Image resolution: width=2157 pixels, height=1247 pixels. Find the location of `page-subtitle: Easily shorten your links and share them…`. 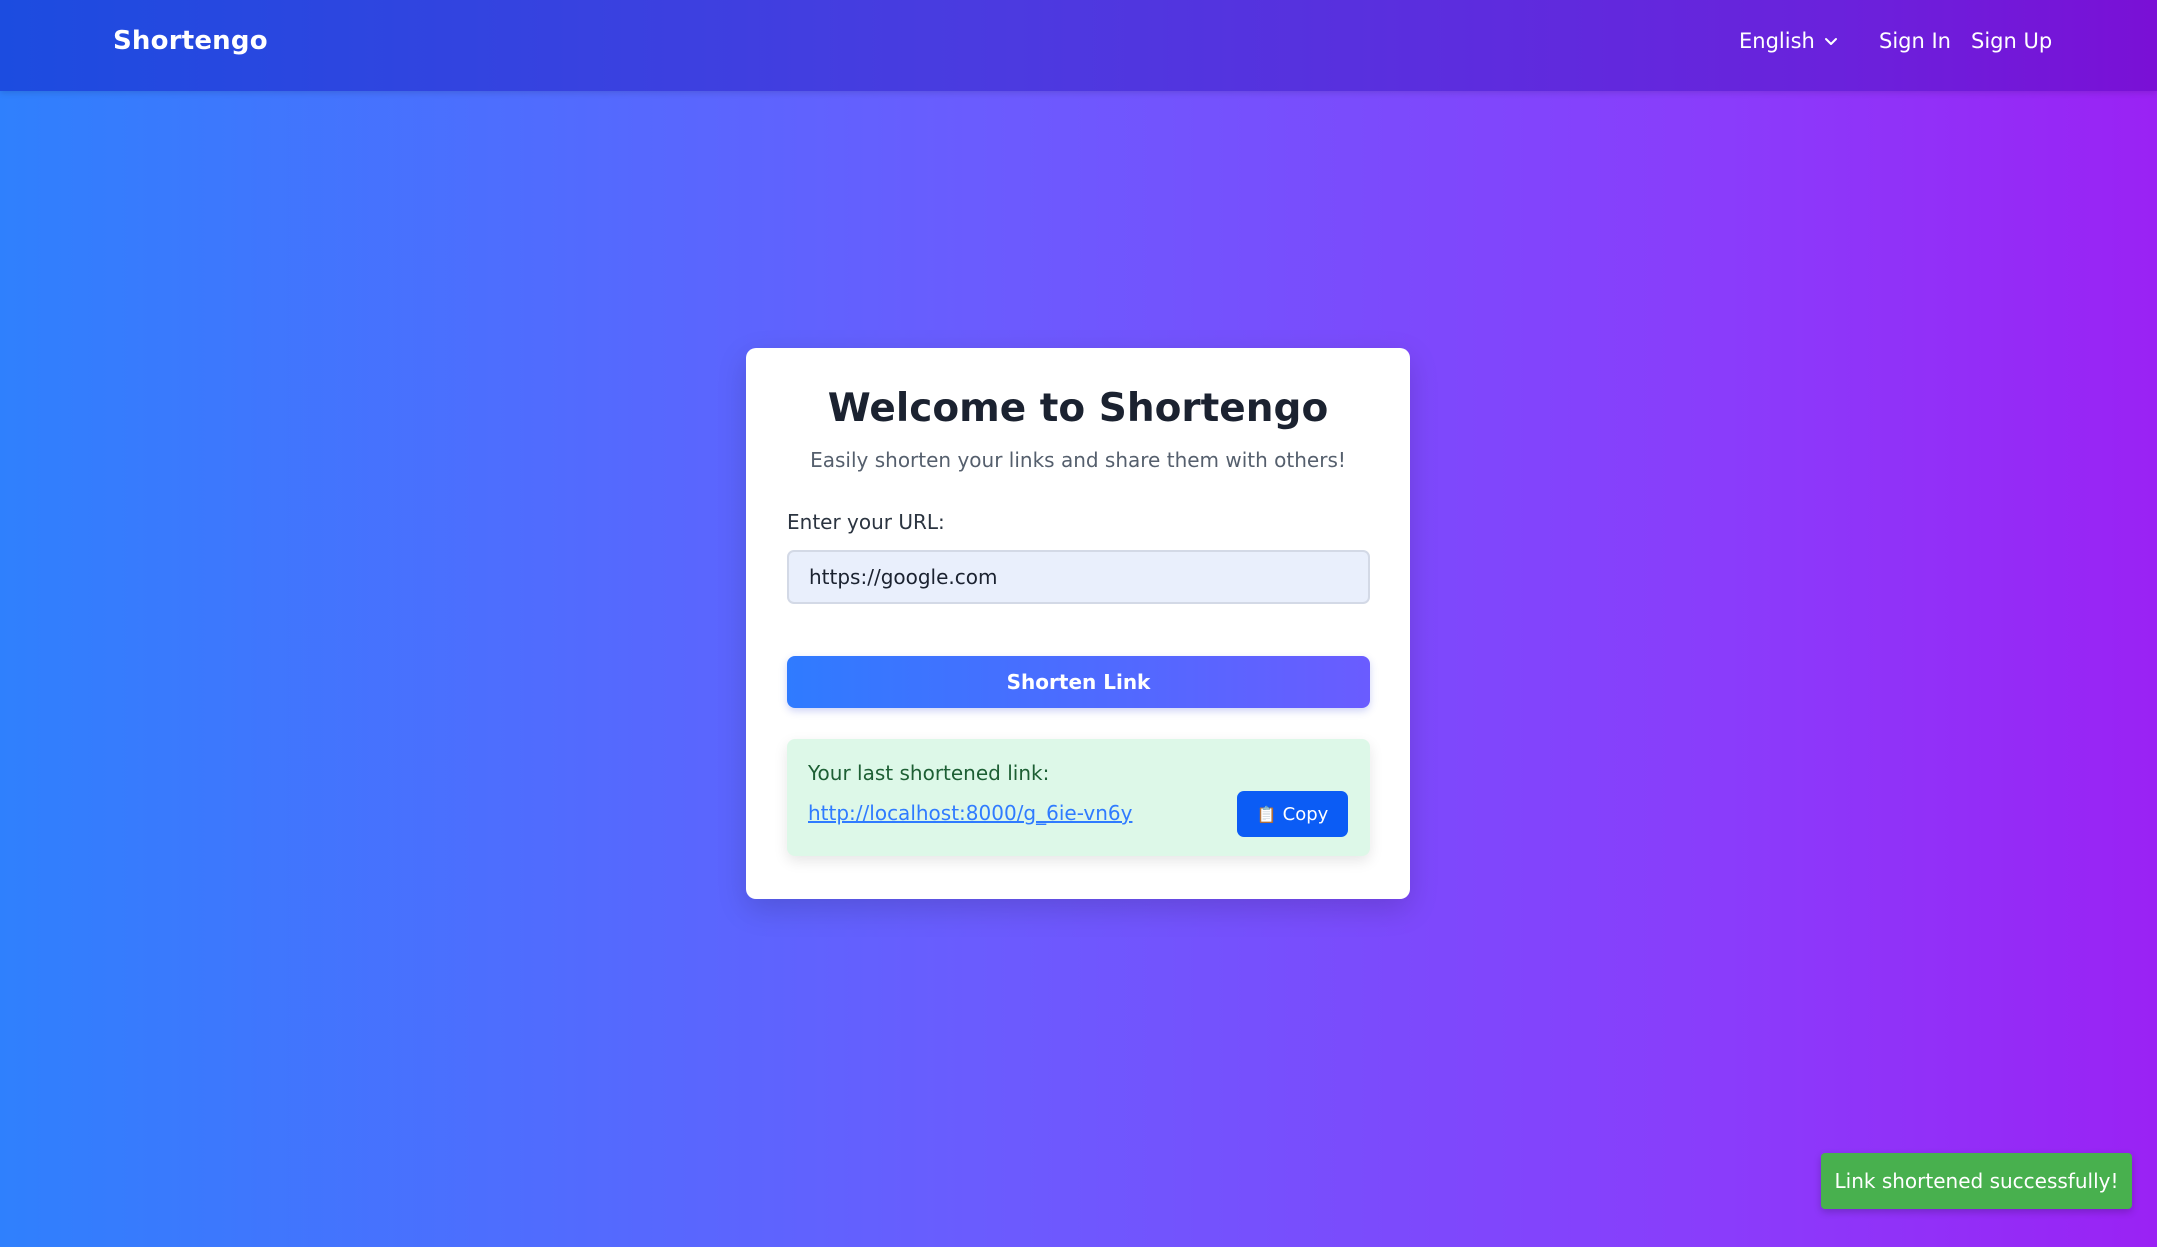

page-subtitle: Easily shorten your links and share them… is located at coordinates (1078, 460).